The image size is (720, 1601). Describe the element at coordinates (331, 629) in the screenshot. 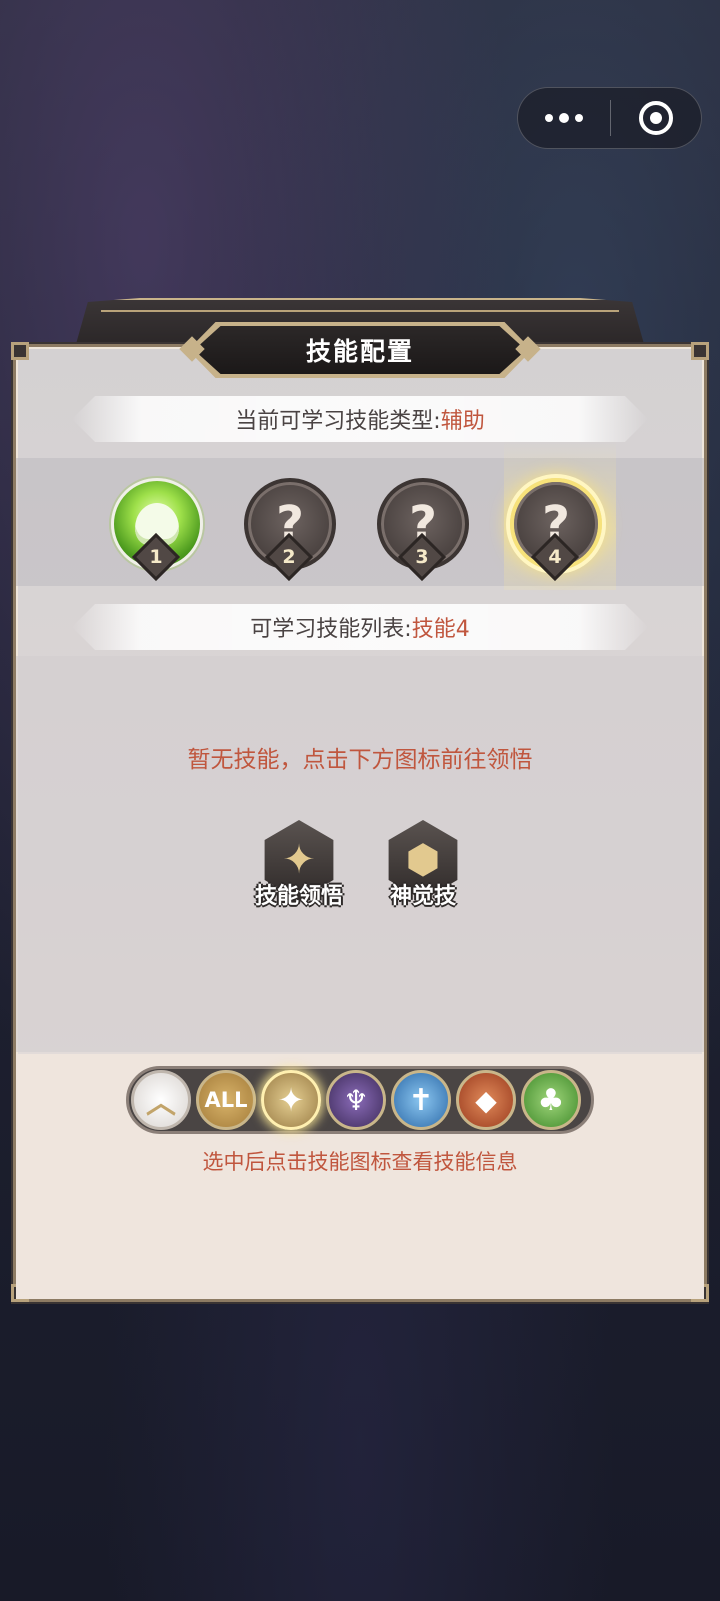

I see `skill-list-label: 可学习技能列表:` at that location.